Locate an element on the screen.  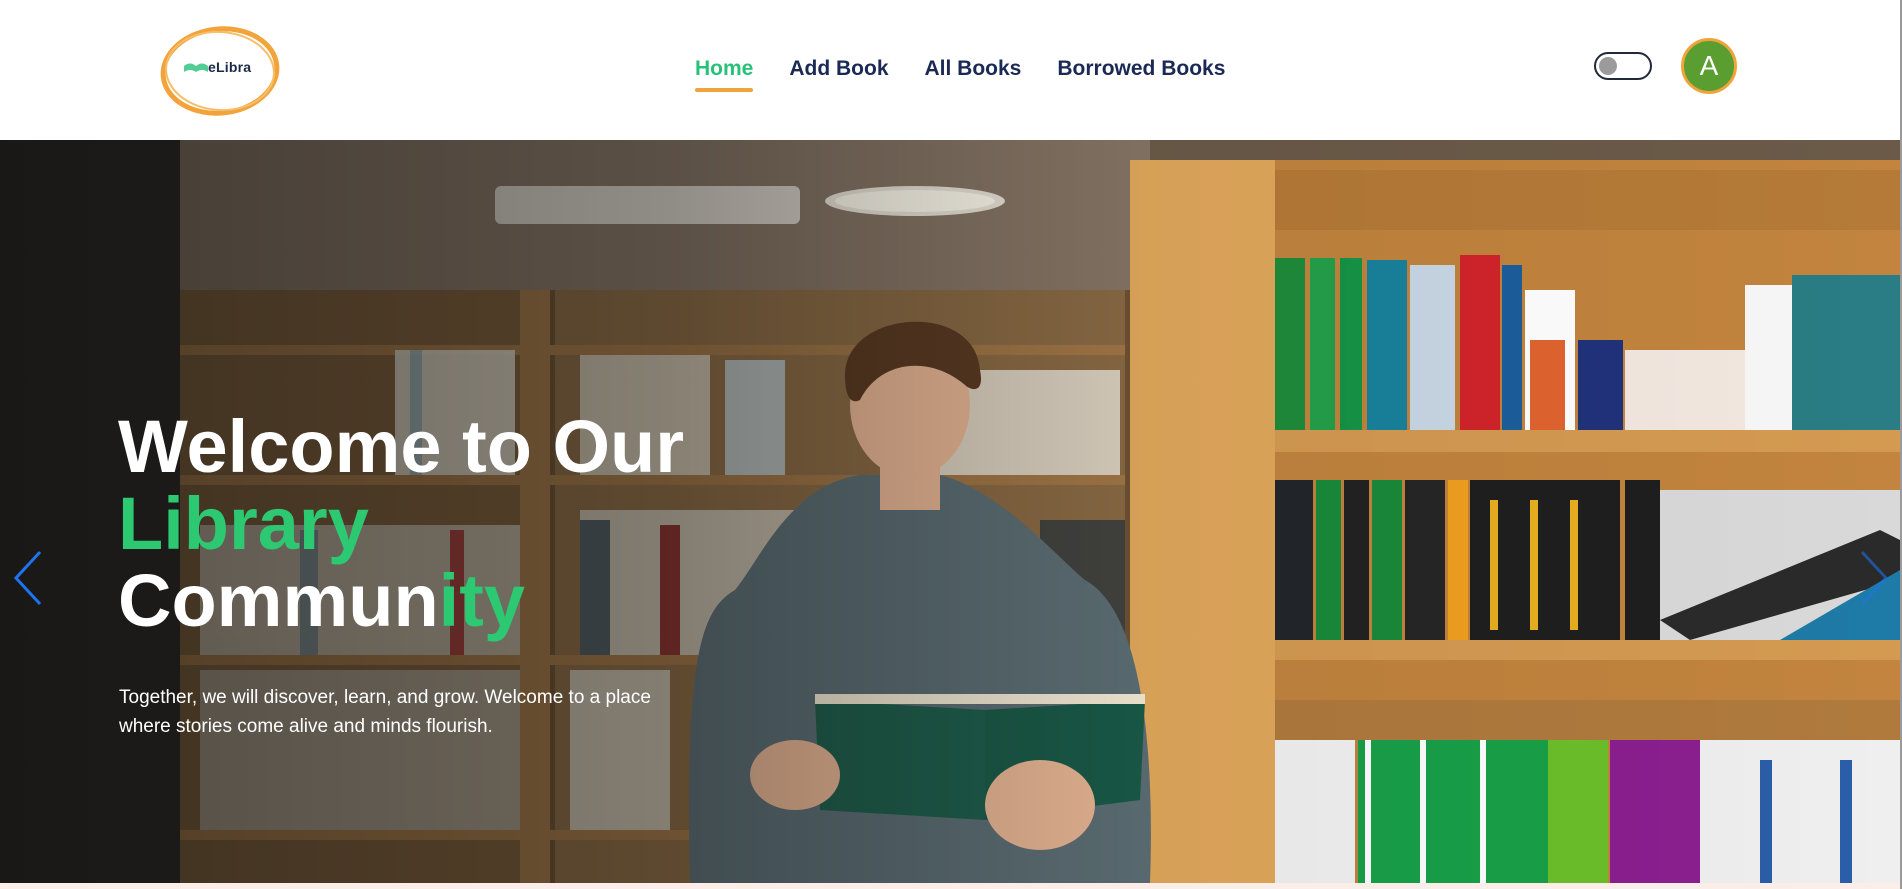
bottom-strip is located at coordinates (951, 886).